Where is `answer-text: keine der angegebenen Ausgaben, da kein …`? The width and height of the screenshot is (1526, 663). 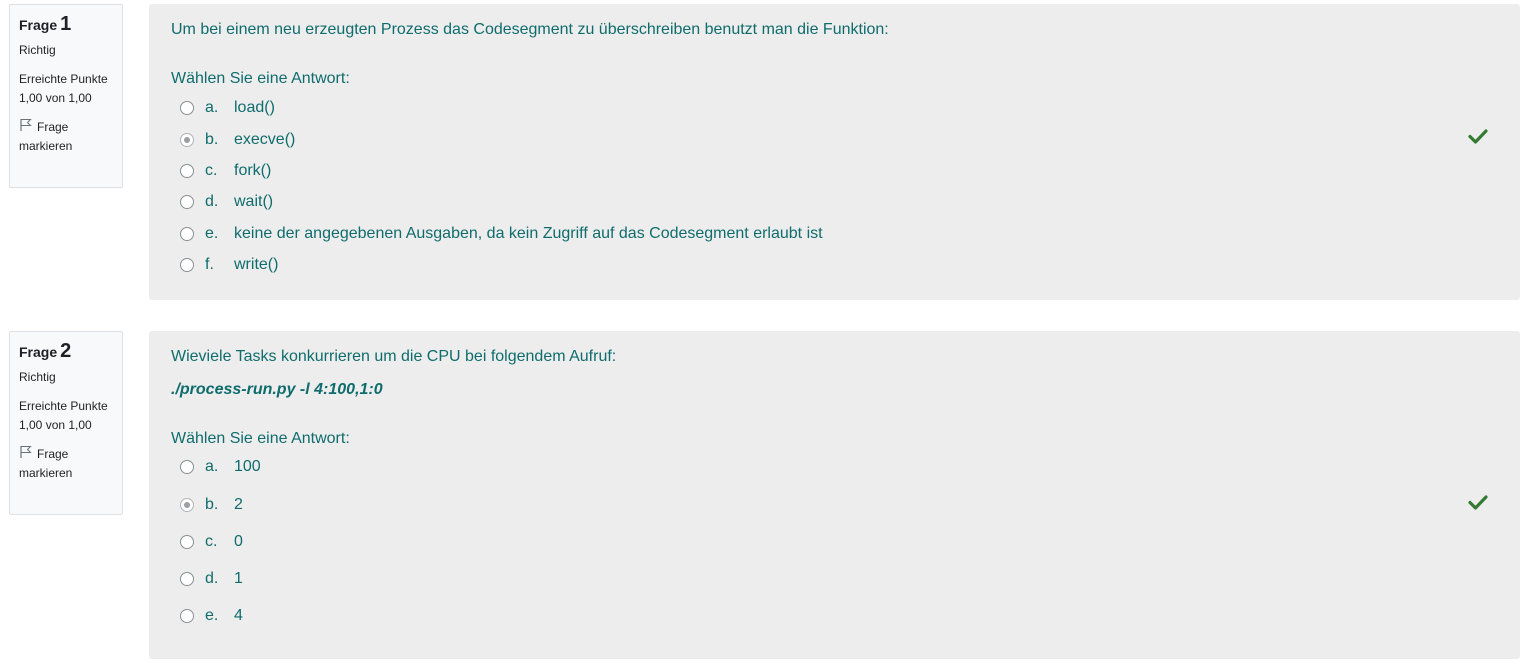 answer-text: keine der angegebenen Ausgaben, da kein … is located at coordinates (528, 233).